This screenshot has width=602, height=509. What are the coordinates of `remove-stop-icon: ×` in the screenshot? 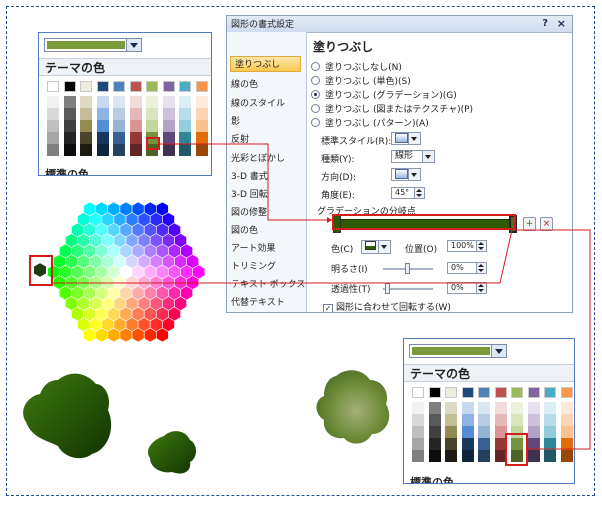 It's located at (546, 224).